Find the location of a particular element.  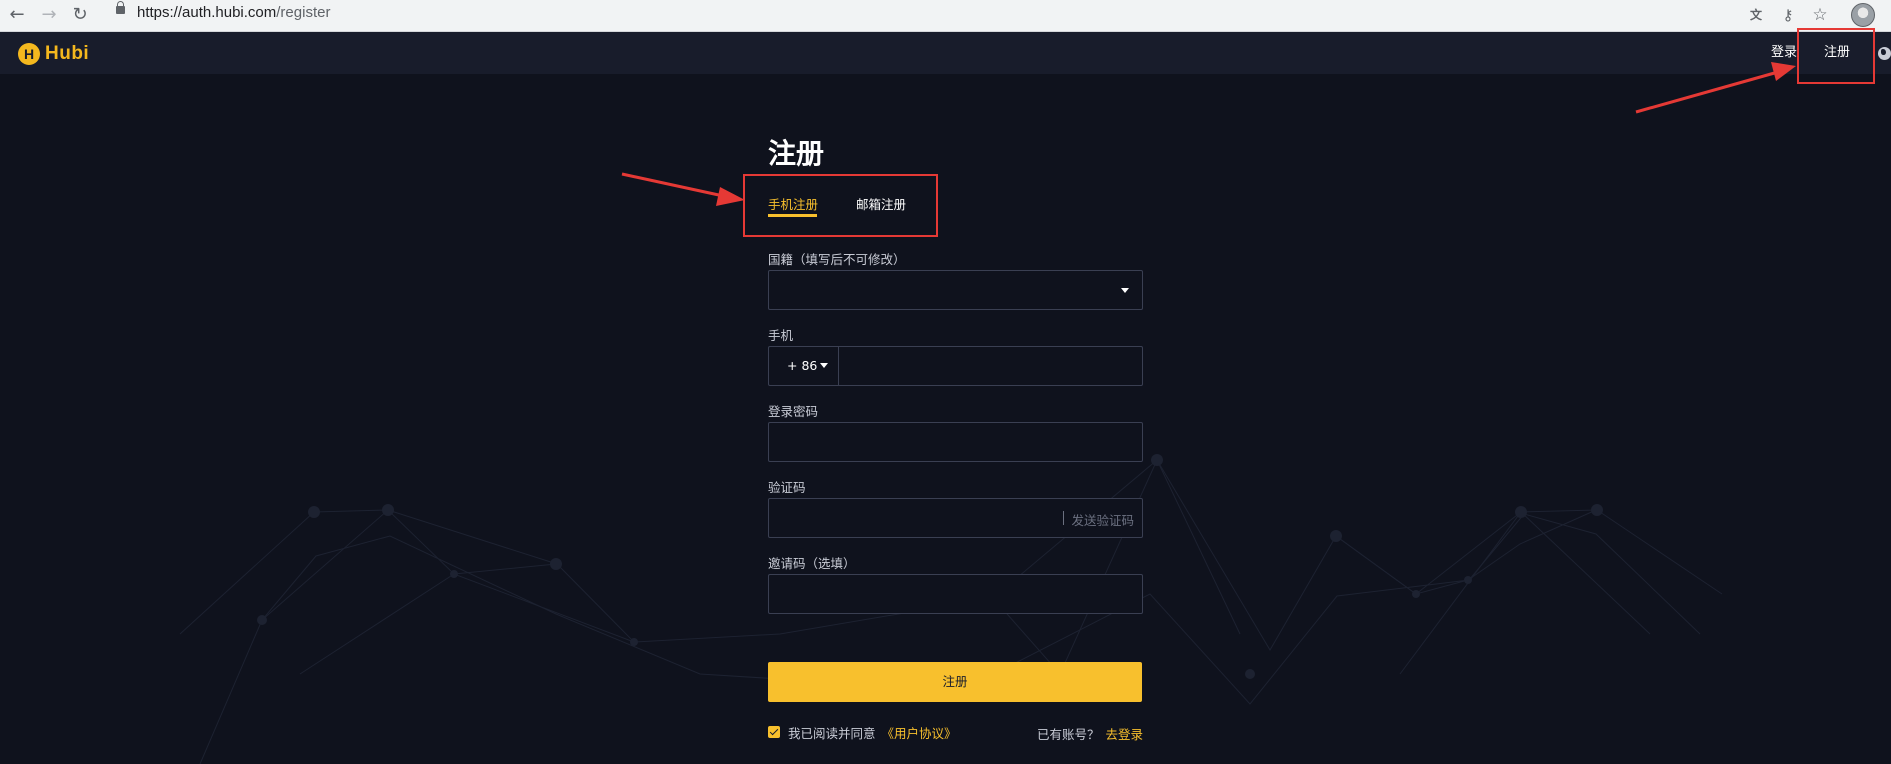

register-submit-button: 注册 is located at coordinates (955, 682).